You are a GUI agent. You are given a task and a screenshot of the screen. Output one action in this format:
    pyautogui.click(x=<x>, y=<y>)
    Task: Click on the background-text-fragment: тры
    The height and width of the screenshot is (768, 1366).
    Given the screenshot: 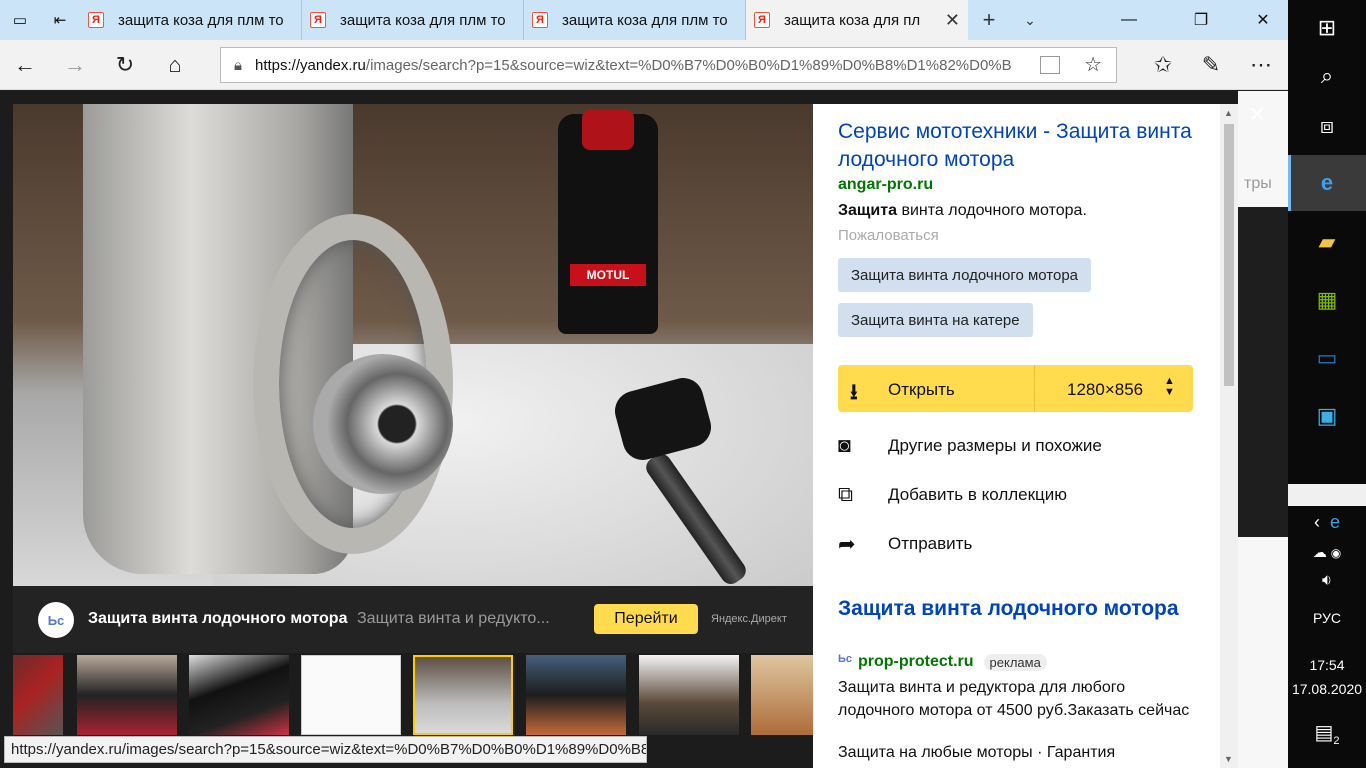 What is the action you would take?
    pyautogui.click(x=1258, y=183)
    